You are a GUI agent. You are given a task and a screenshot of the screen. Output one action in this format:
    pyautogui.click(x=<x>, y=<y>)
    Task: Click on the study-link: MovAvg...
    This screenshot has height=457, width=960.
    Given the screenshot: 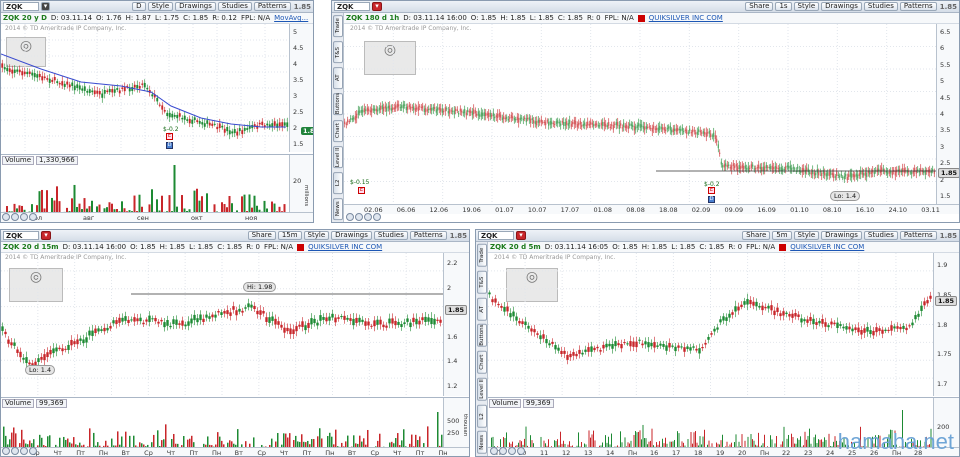 What is the action you would take?
    pyautogui.click(x=291, y=18)
    